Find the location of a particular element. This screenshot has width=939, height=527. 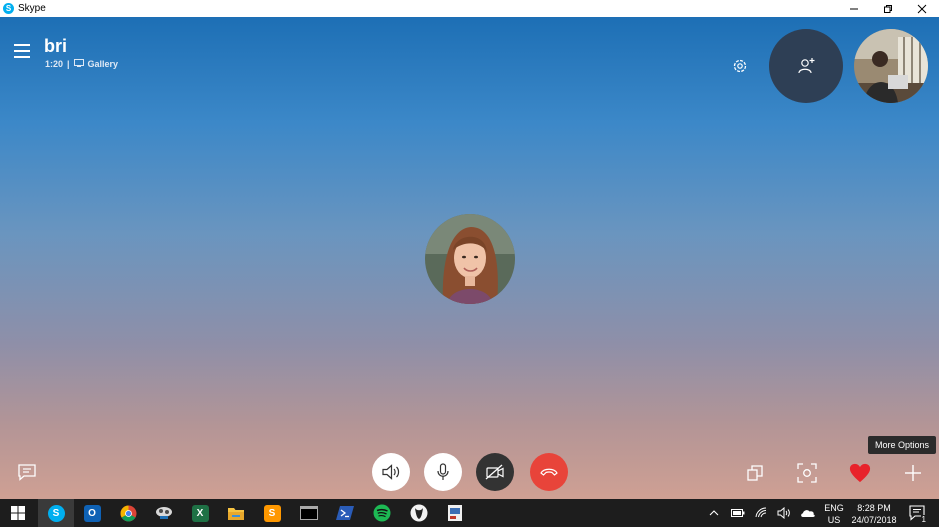

sublime-text-icon: S is located at coordinates (272, 513).